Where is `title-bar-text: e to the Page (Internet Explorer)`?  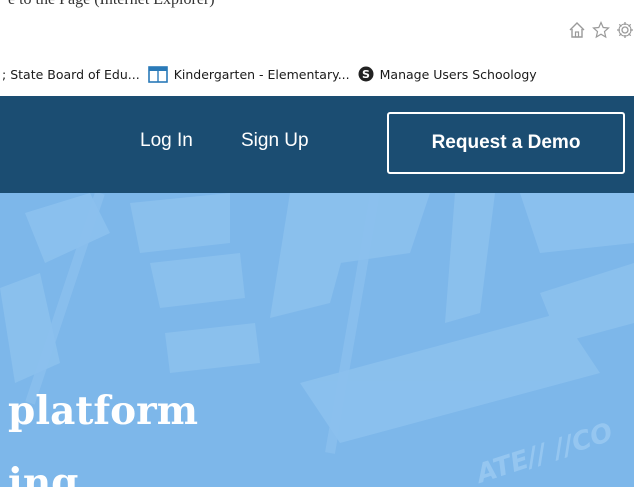 title-bar-text: e to the Page (Internet Explorer) is located at coordinates (111, 4).